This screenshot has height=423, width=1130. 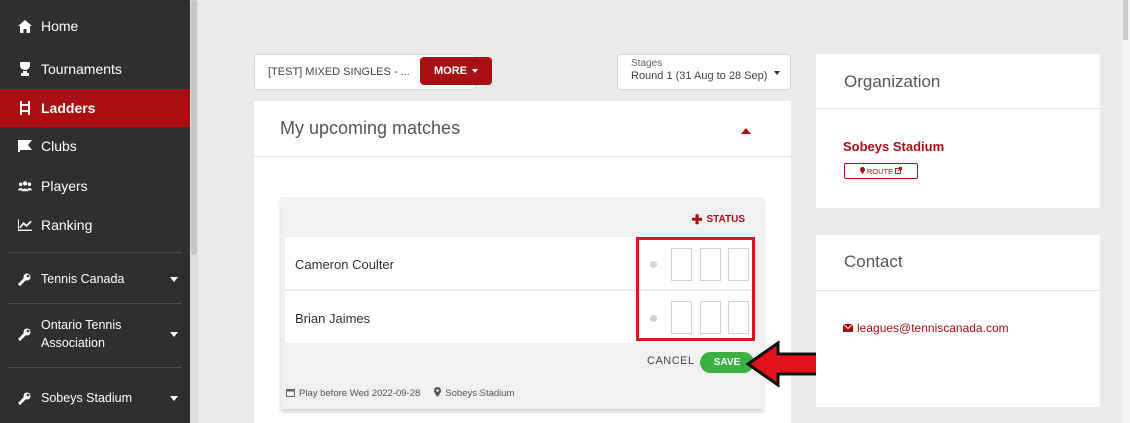 I want to click on trophy-icon, so click(x=25, y=69).